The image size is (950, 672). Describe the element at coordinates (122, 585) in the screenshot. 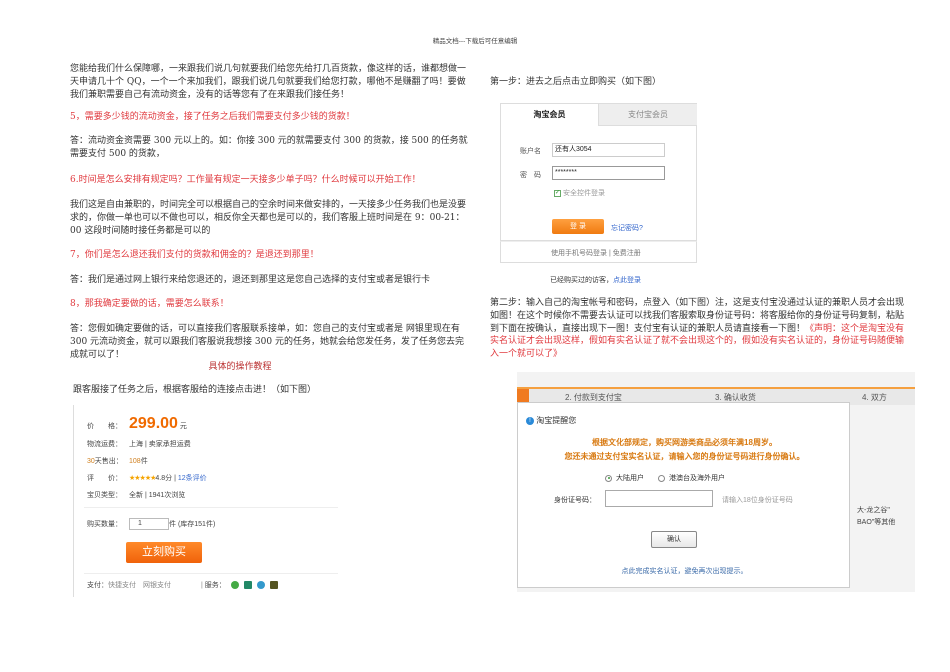

I see `pay-quick: 快捷支付` at that location.